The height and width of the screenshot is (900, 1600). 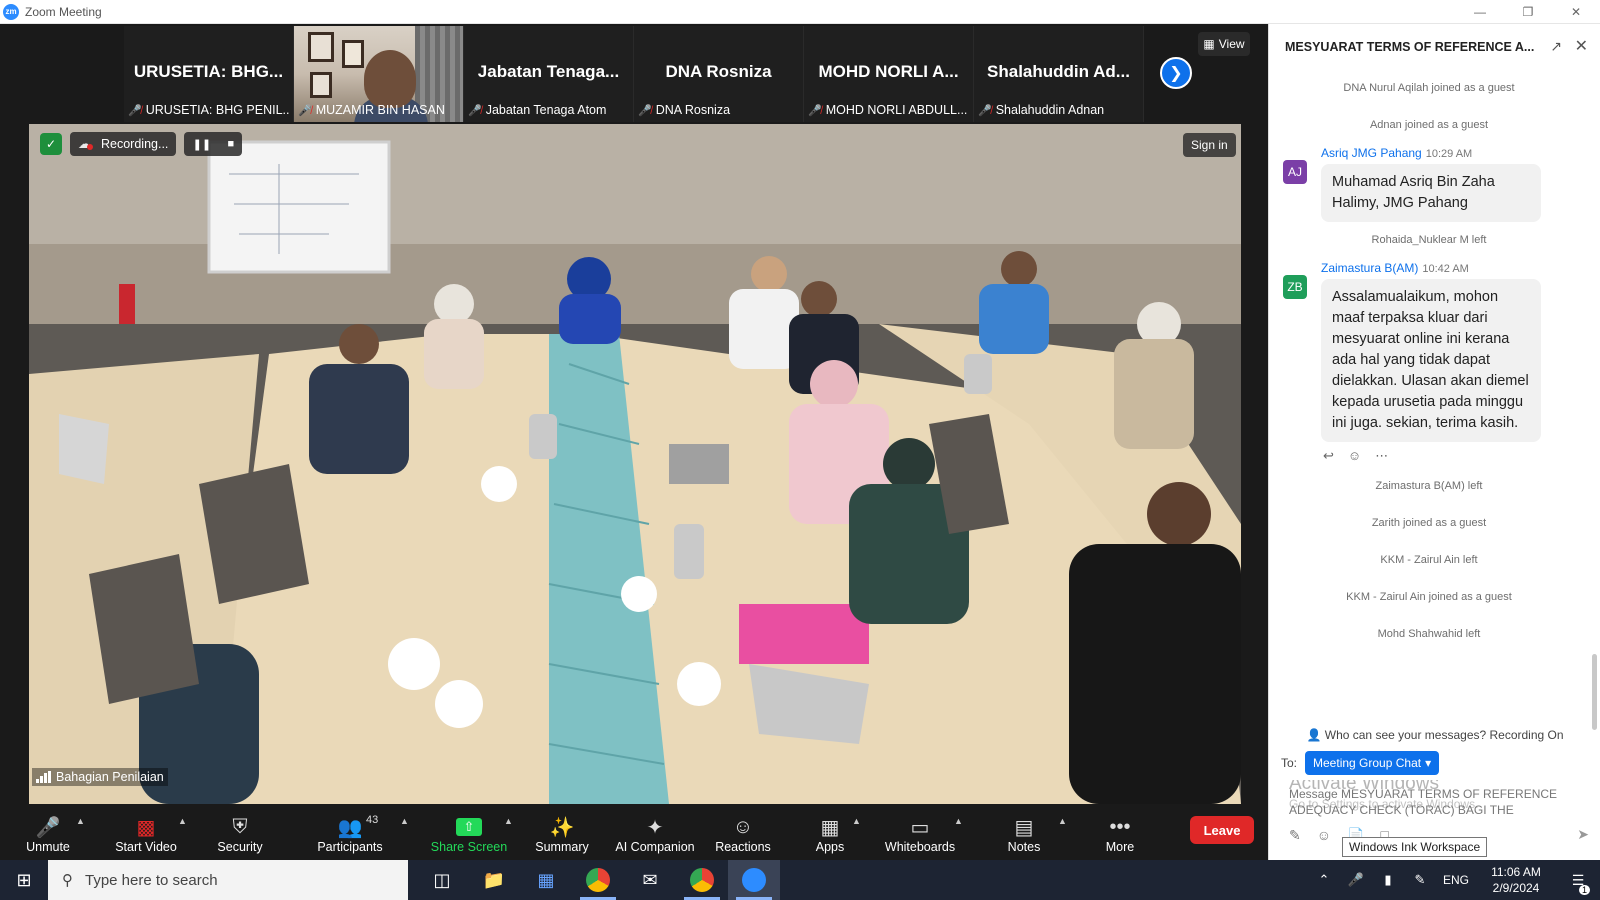 I want to click on format-icon: ✎, so click(x=1295, y=835).